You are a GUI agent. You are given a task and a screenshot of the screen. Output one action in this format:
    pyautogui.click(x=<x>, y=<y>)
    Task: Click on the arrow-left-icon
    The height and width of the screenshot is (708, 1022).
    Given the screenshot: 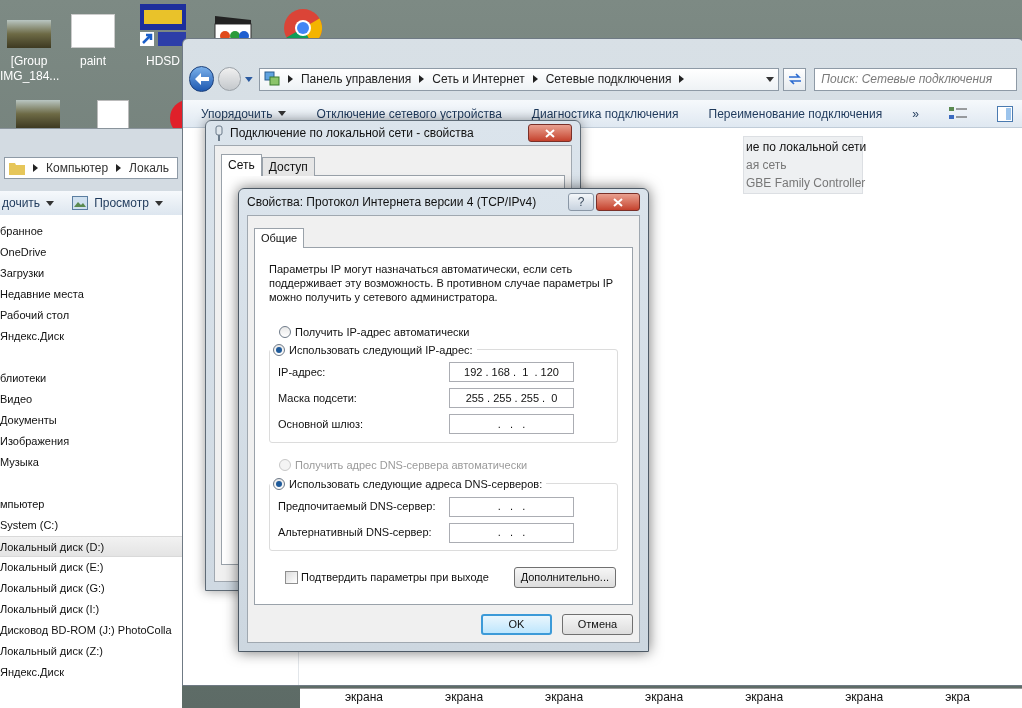 What is the action you would take?
    pyautogui.click(x=201, y=79)
    